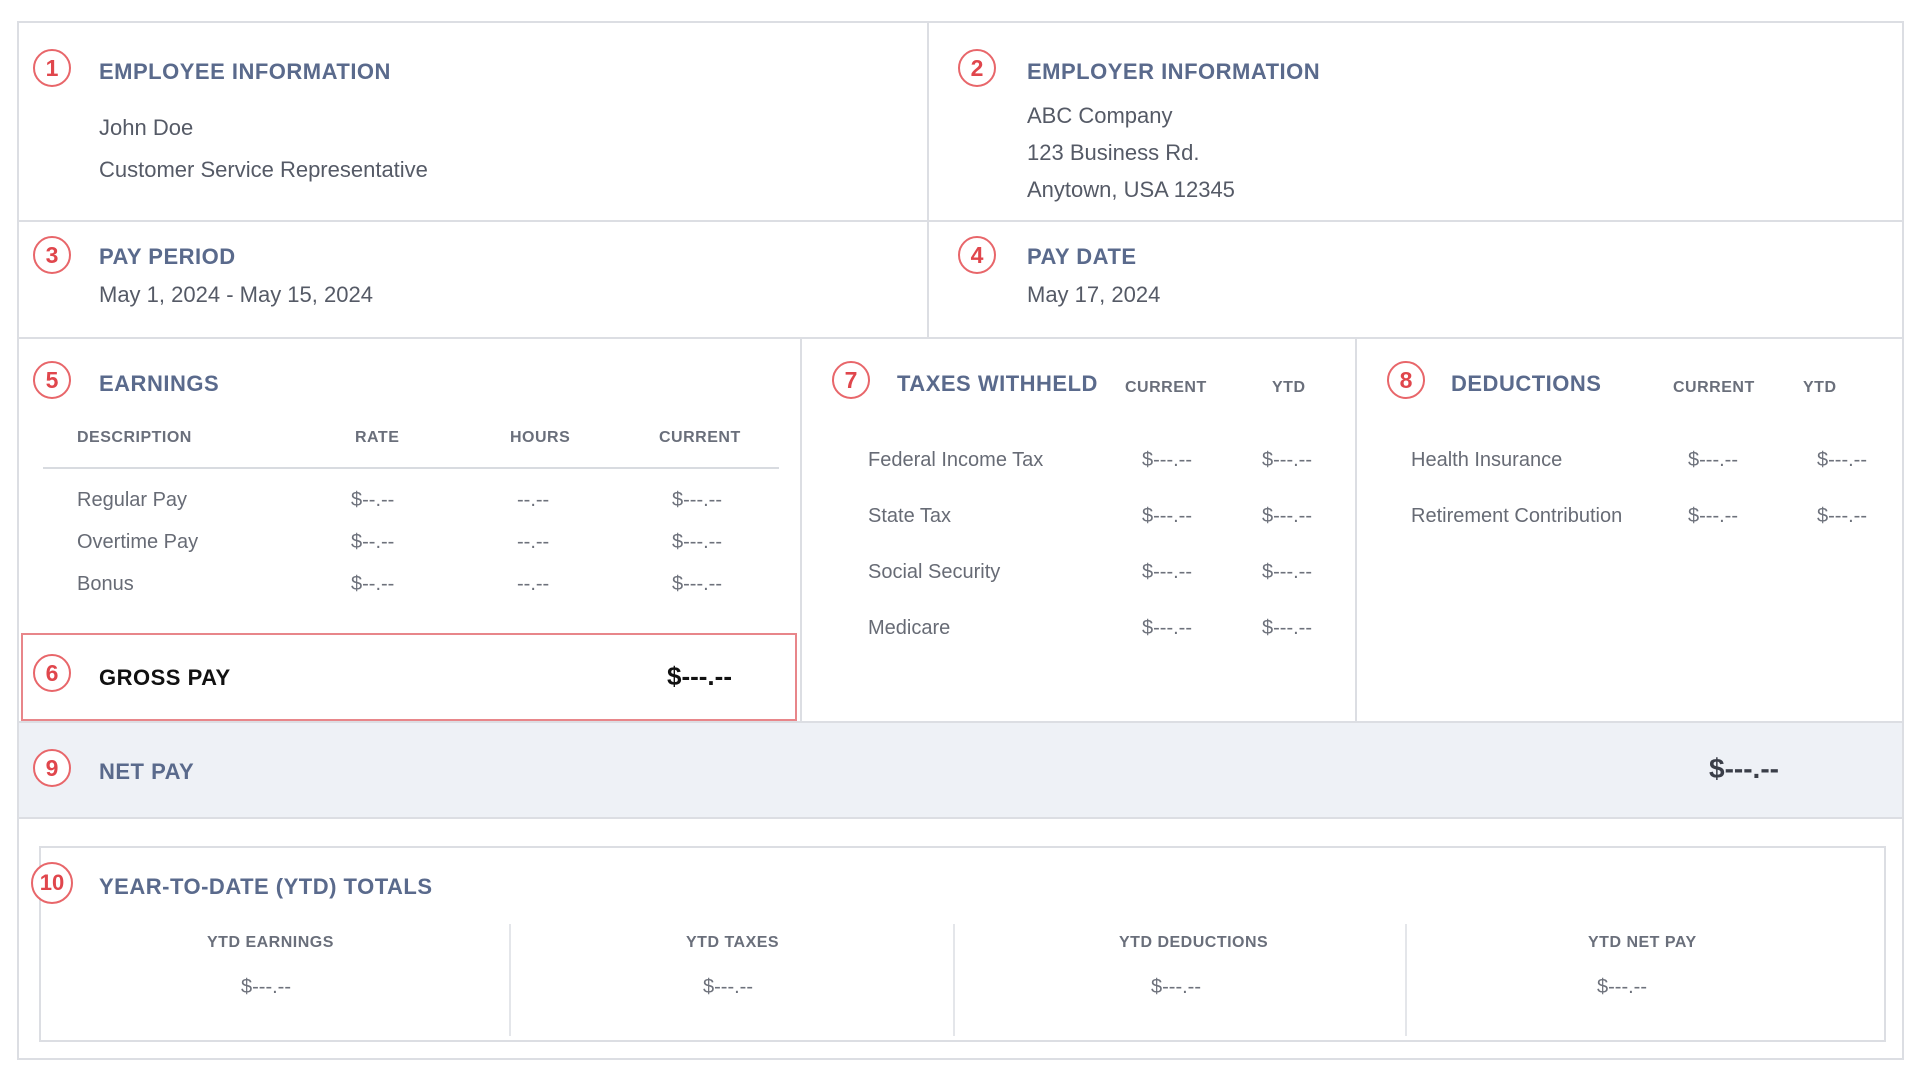 This screenshot has width=1920, height=1080. What do you see at coordinates (956, 460) in the screenshot?
I see `tax-row-description: Federal Income Tax` at bounding box center [956, 460].